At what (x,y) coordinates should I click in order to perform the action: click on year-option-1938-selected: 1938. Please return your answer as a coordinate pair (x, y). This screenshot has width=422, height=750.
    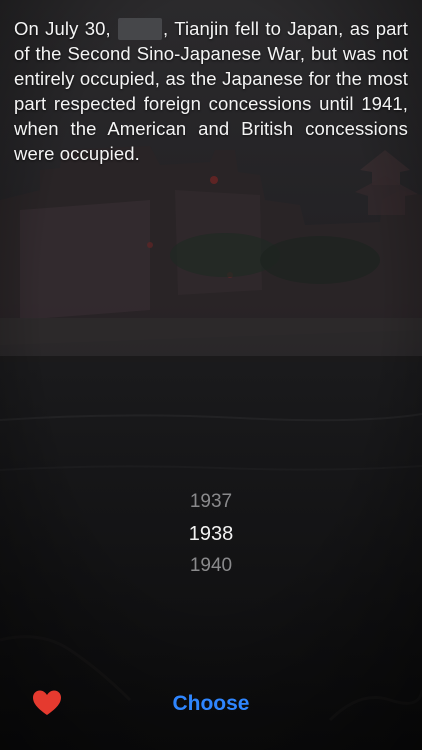
    Looking at the image, I should click on (211, 534).